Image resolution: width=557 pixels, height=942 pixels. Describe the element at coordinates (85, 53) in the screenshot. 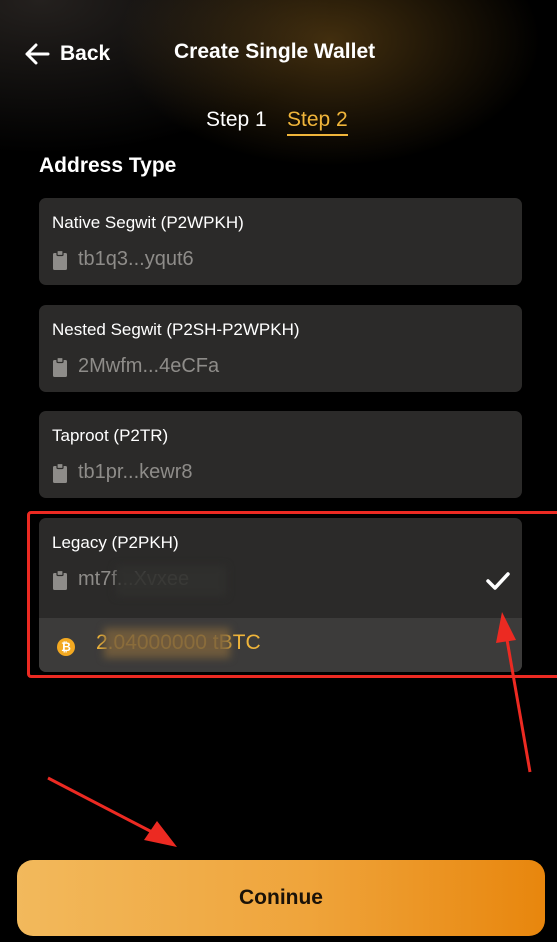

I see `back-label: Back` at that location.